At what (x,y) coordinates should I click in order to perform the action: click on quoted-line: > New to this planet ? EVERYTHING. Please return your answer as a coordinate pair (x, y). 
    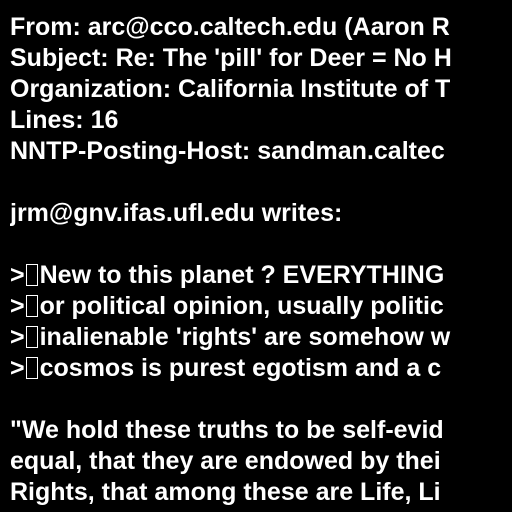
    Looking at the image, I should click on (261, 275).